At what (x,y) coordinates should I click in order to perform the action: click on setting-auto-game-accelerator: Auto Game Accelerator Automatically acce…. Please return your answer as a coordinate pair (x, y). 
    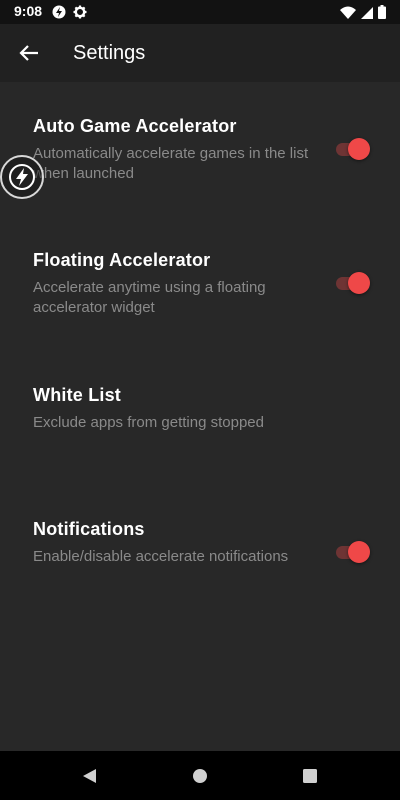
    Looking at the image, I should click on (200, 171).